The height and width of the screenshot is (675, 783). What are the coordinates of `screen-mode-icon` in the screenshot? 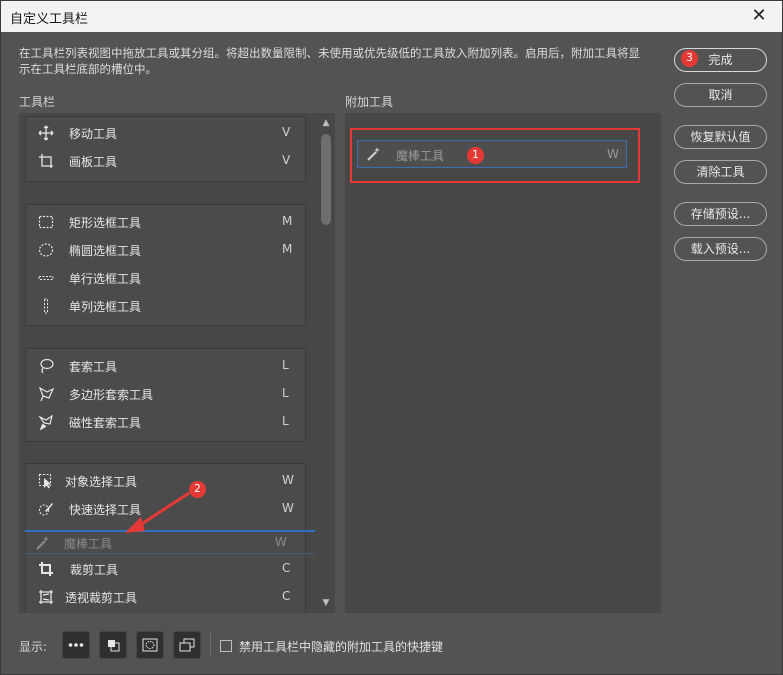 It's located at (187, 645).